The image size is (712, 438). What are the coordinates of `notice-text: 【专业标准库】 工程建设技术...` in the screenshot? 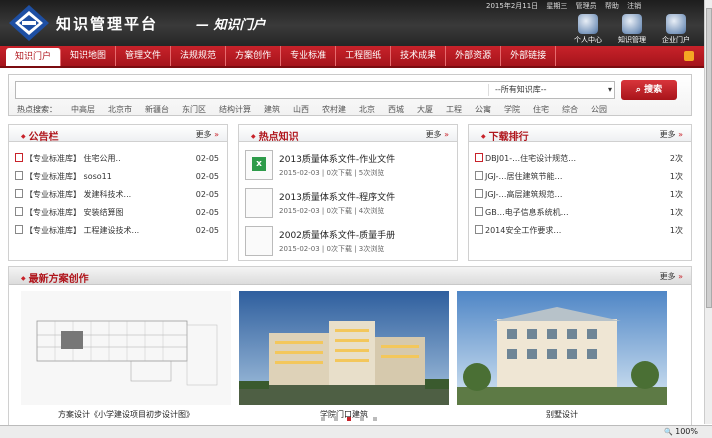 It's located at (82, 230).